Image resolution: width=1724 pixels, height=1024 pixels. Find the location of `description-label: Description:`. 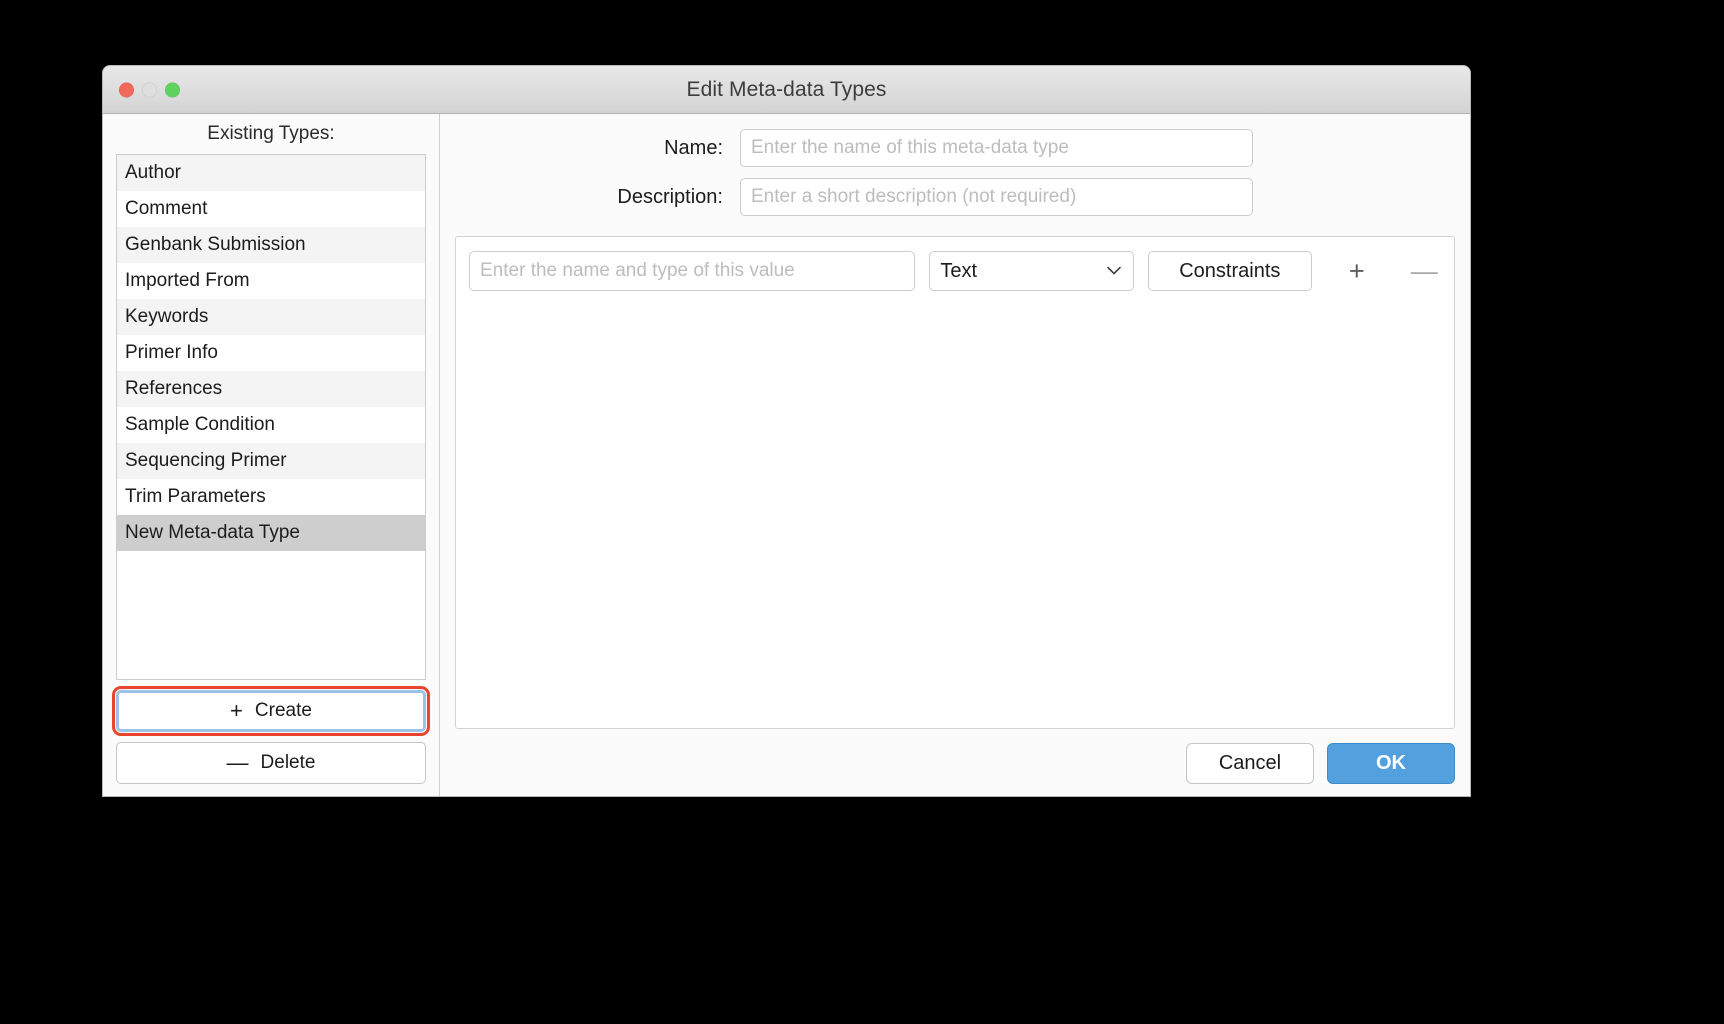

description-label: Description: is located at coordinates (670, 196).